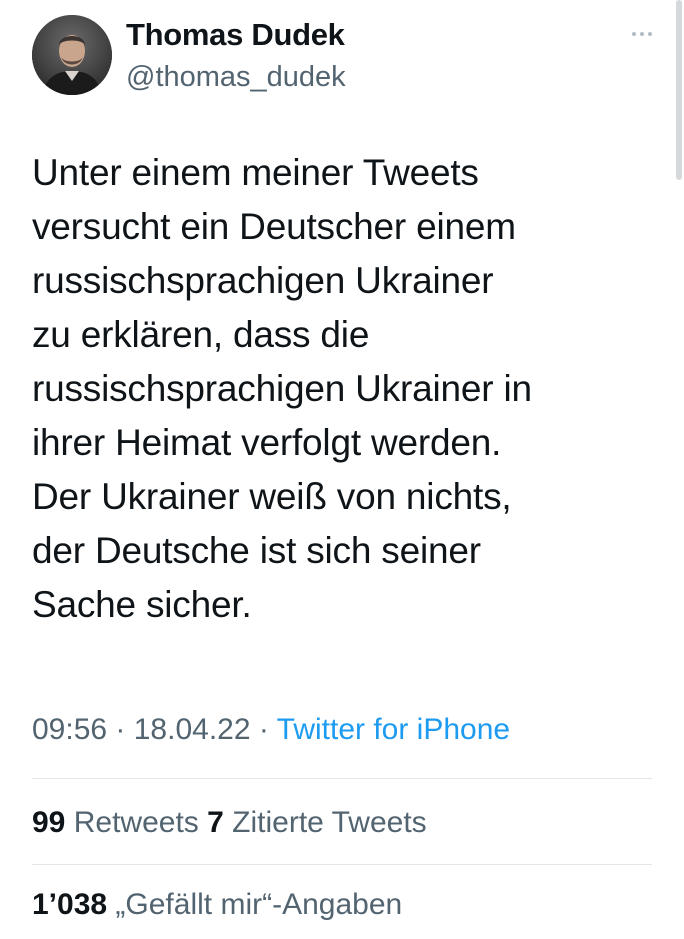 This screenshot has height=939, width=684. Describe the element at coordinates (235, 35) in the screenshot. I see `author-name: Thomas Dudek` at that location.